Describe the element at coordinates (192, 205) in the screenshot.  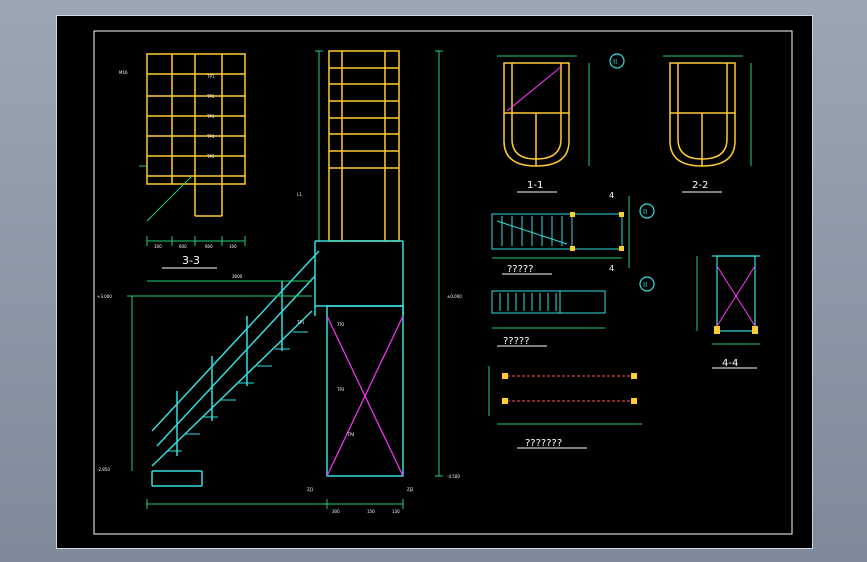
I see `section-3-3-diag` at that location.